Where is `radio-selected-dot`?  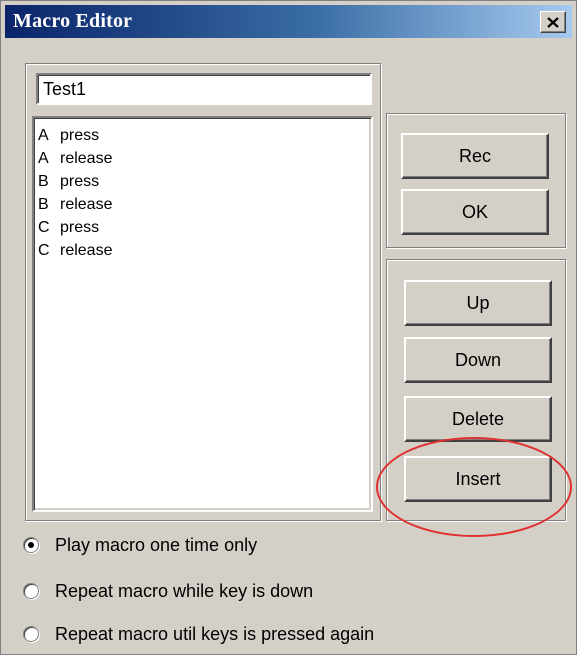
radio-selected-dot is located at coordinates (31, 545).